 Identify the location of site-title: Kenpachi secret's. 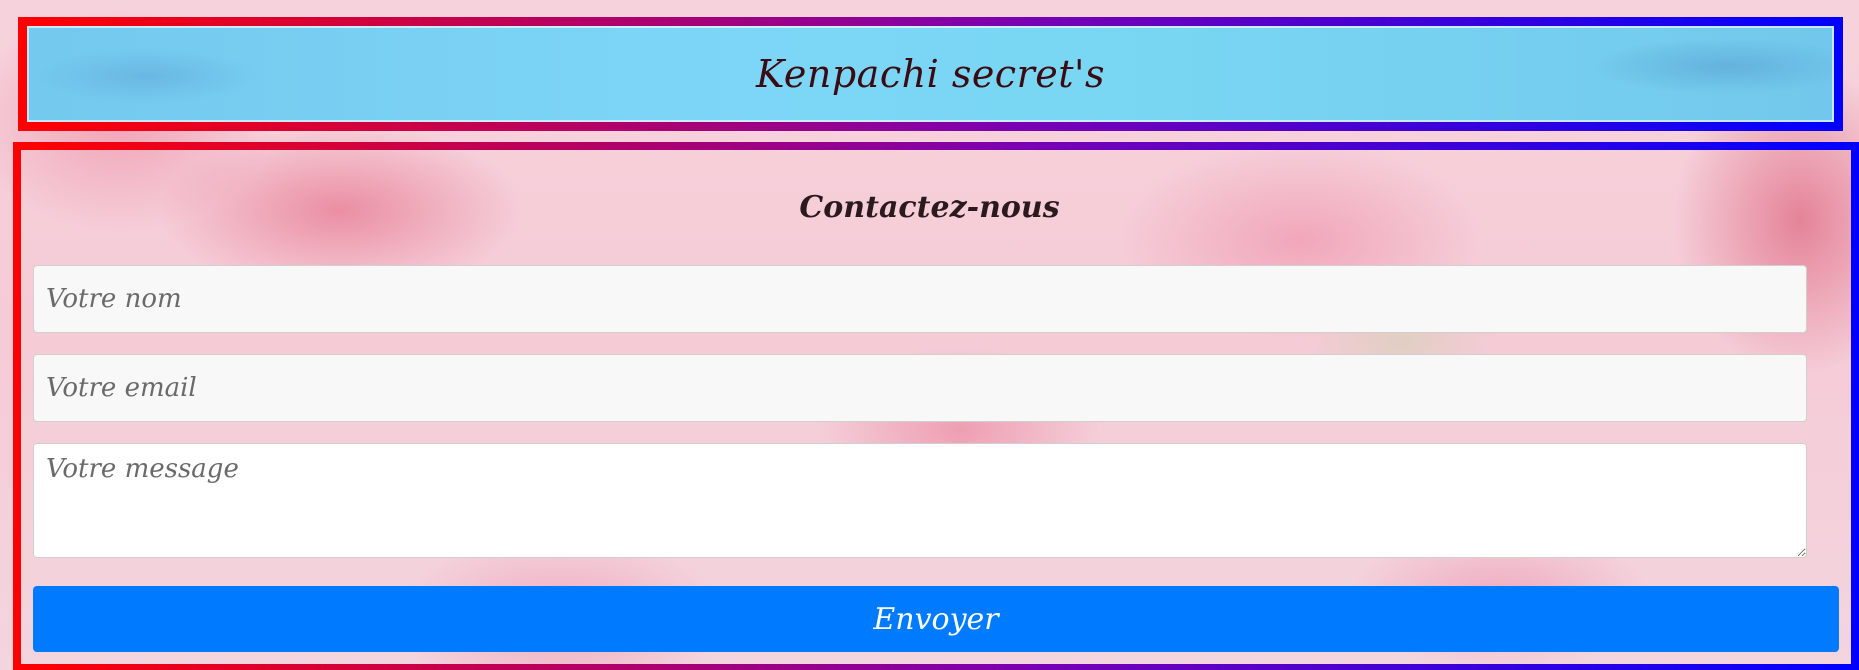
(930, 74).